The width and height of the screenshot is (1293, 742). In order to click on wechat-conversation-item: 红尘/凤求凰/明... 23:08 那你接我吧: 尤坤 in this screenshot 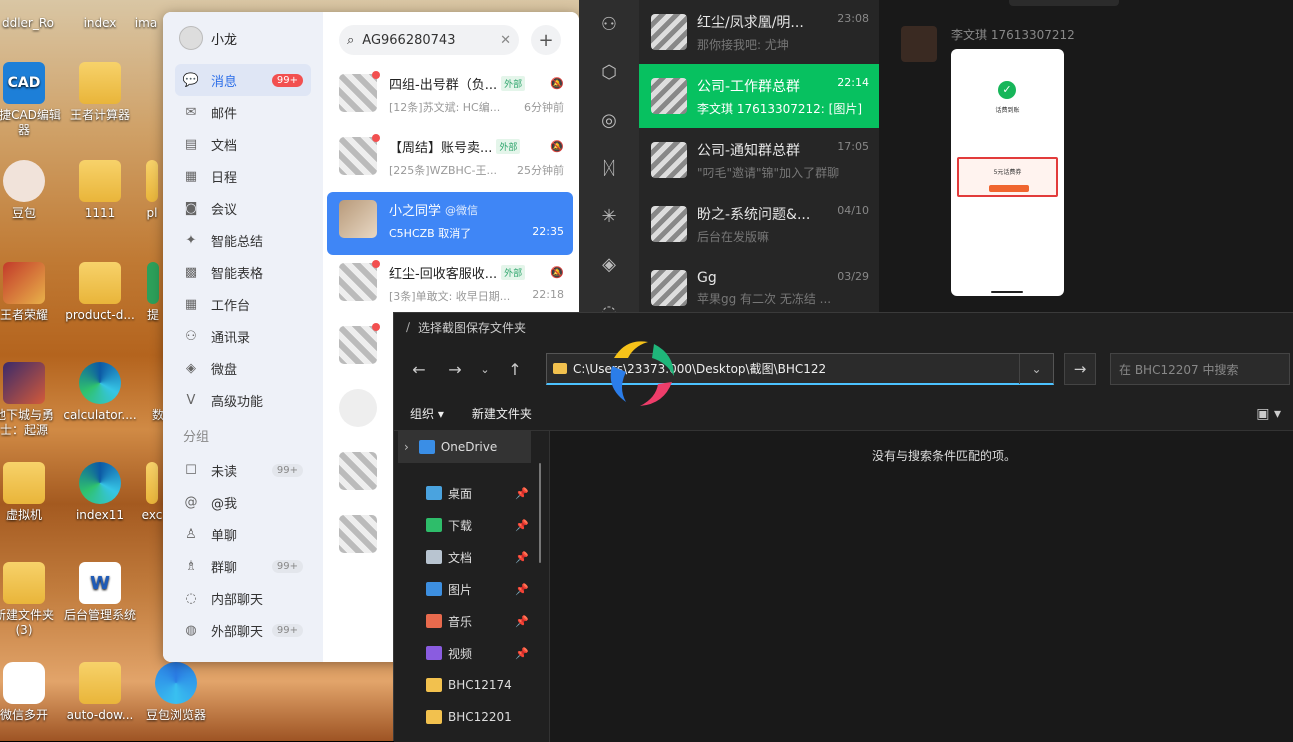, I will do `click(759, 32)`.